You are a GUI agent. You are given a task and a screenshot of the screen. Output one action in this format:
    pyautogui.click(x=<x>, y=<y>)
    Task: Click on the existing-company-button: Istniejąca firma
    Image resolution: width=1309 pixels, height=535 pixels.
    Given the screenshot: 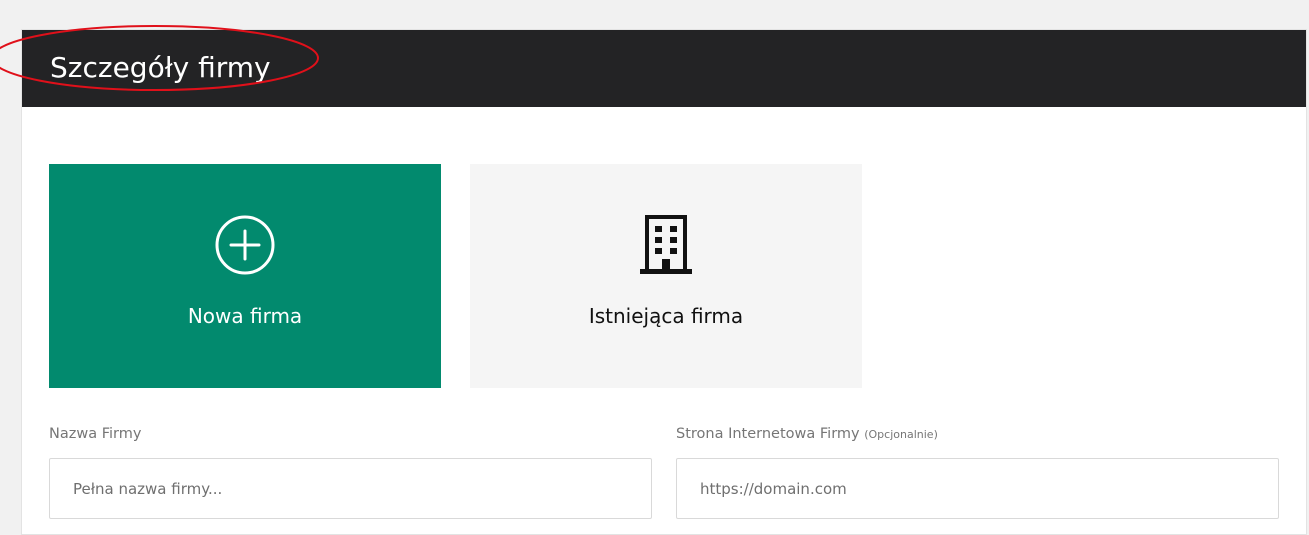 What is the action you would take?
    pyautogui.click(x=666, y=276)
    